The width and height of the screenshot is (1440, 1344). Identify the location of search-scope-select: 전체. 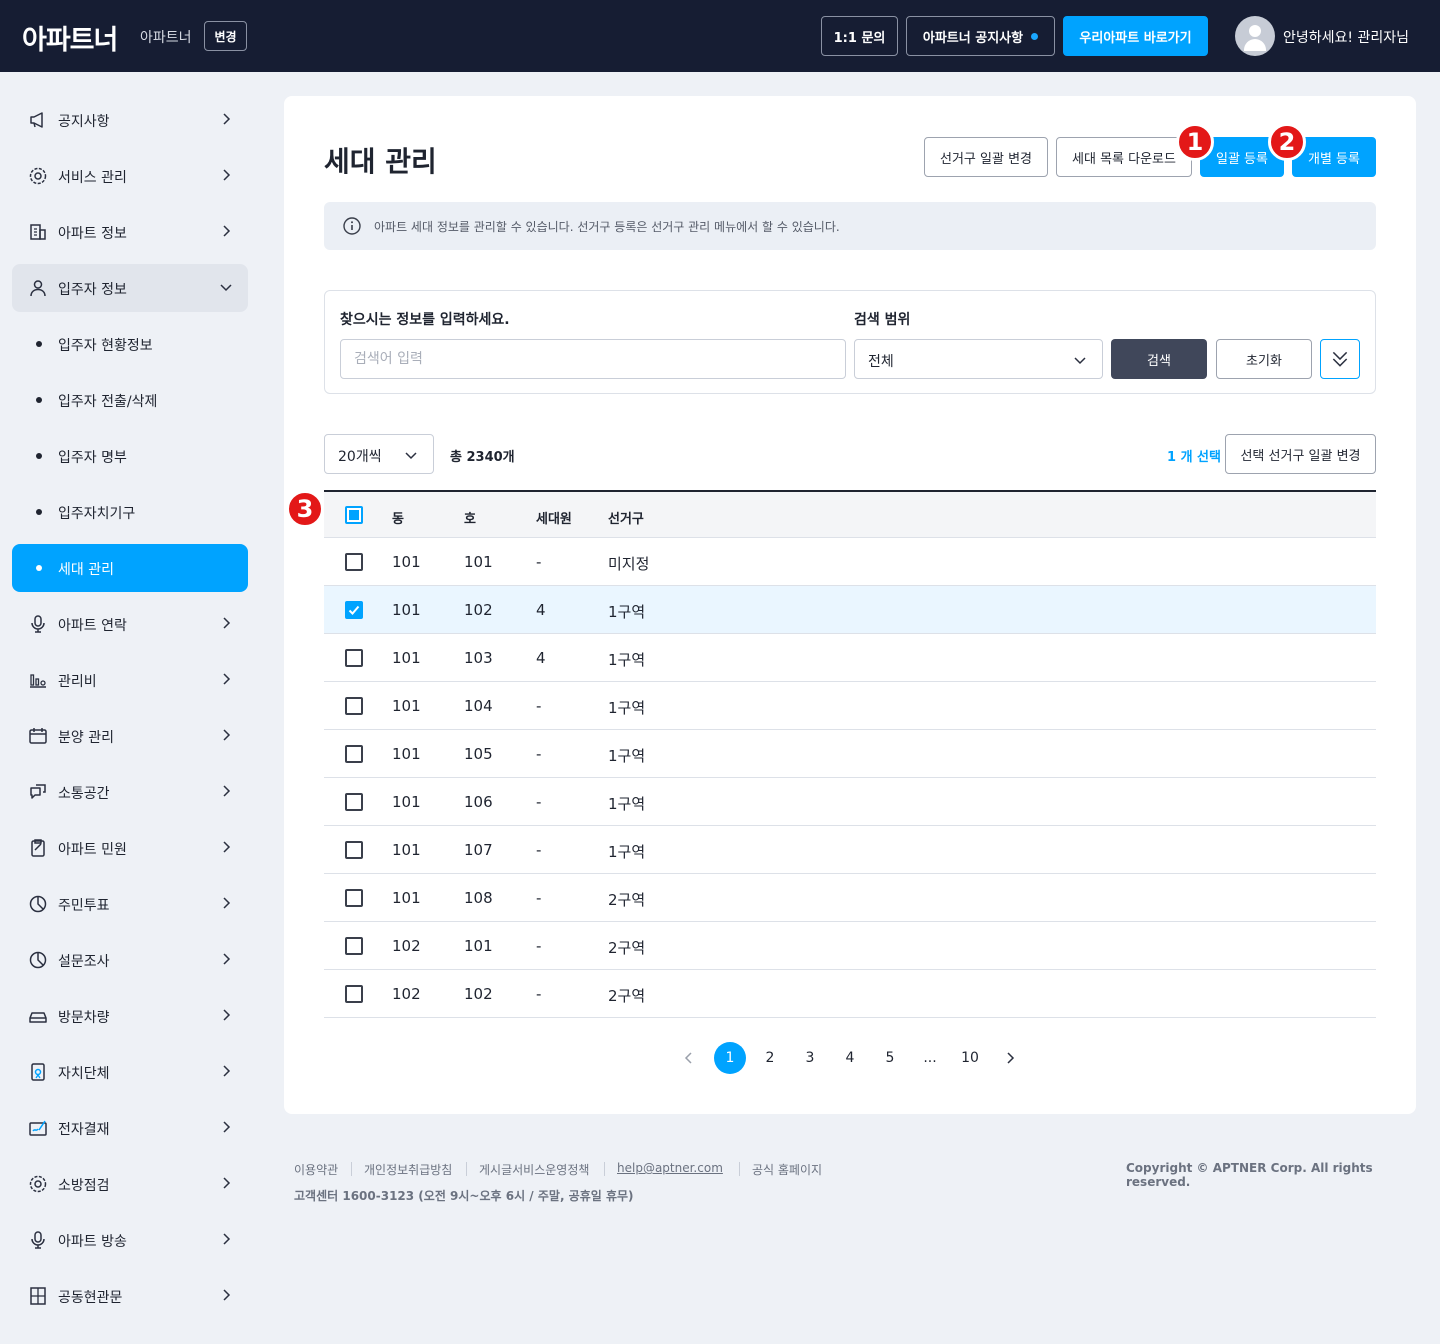
(978, 359).